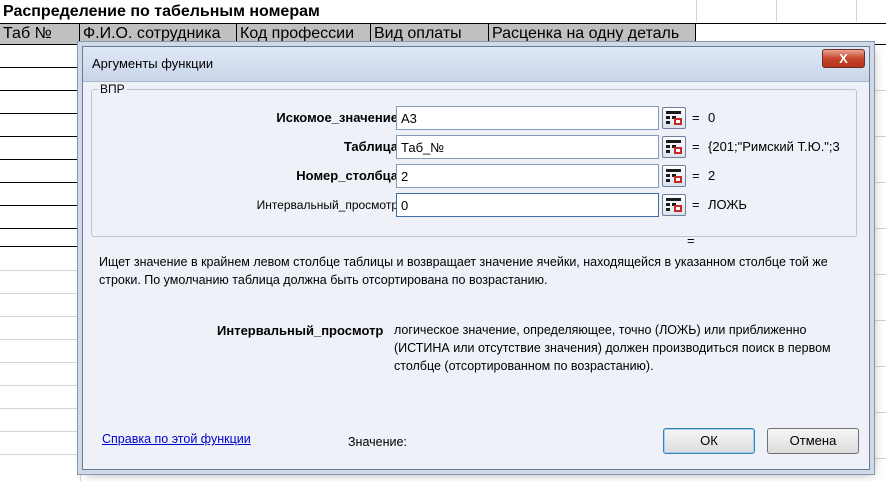  I want to click on argument-row: Таблица = {201;"Римский Т.Ю.";3, so click(475, 147).